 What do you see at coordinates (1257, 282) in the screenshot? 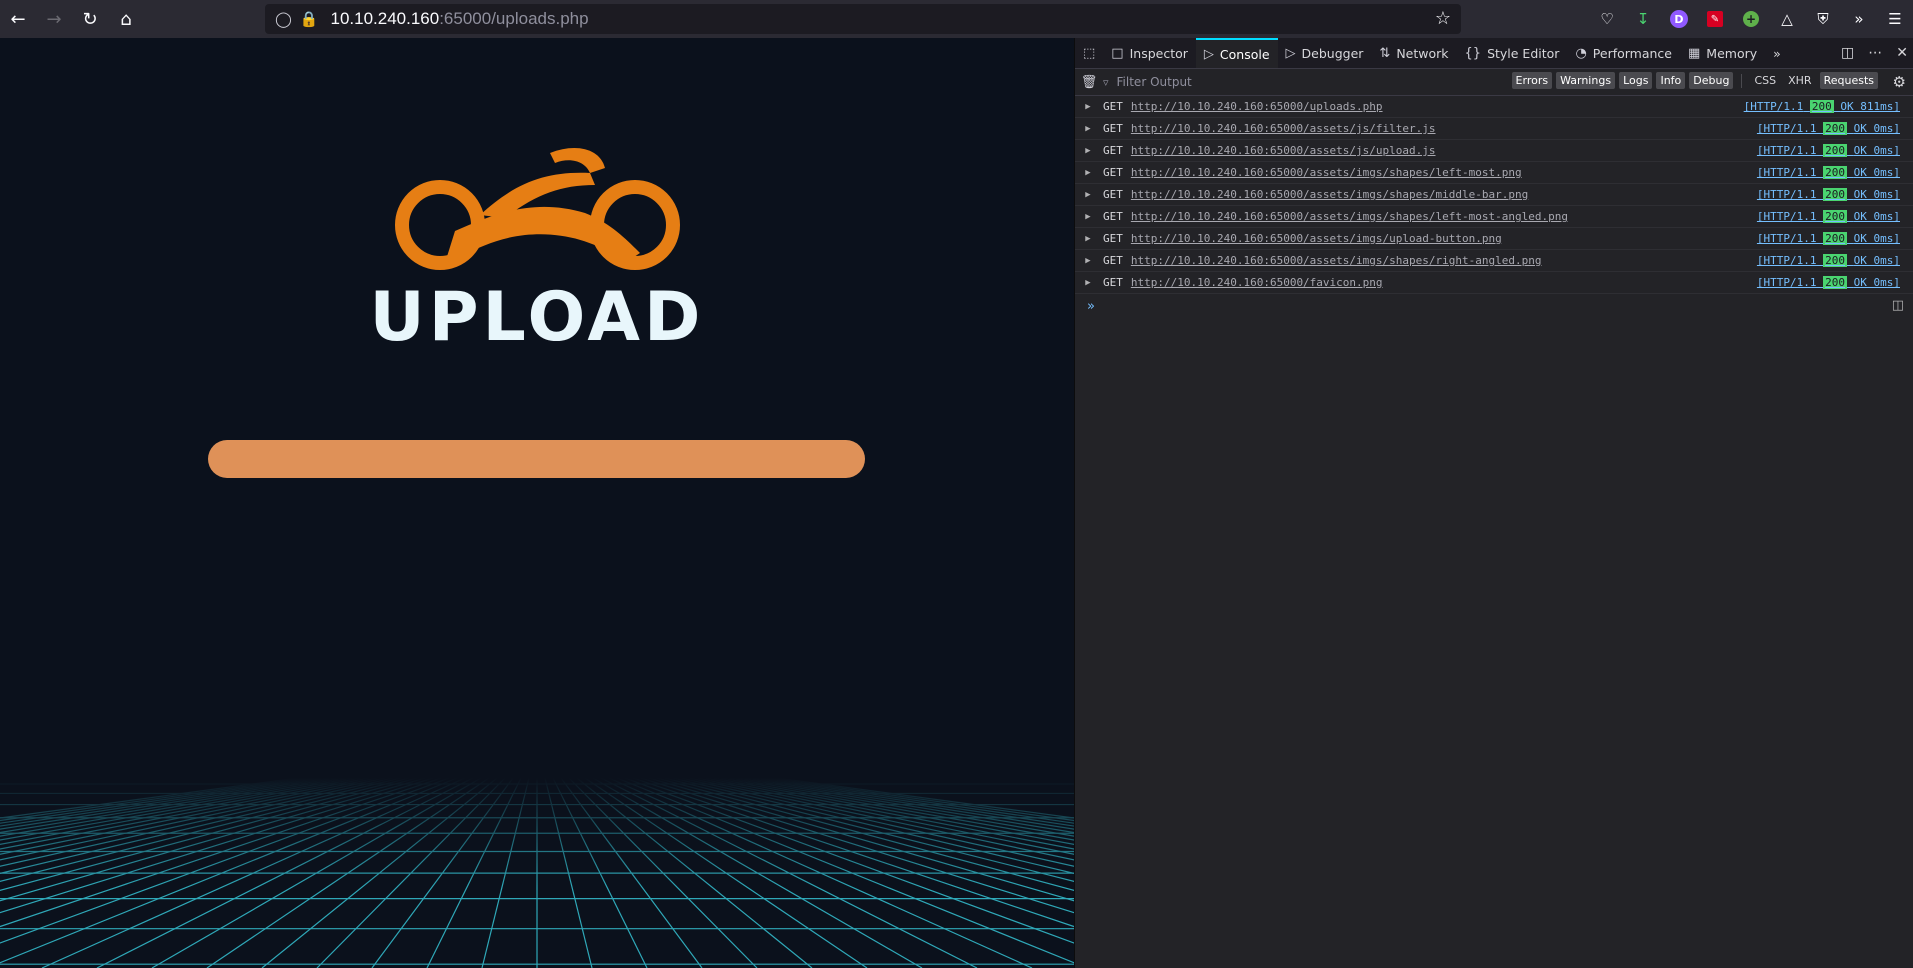
I see `request-url-link: http://10.10.240.160:65000/favicon.png` at bounding box center [1257, 282].